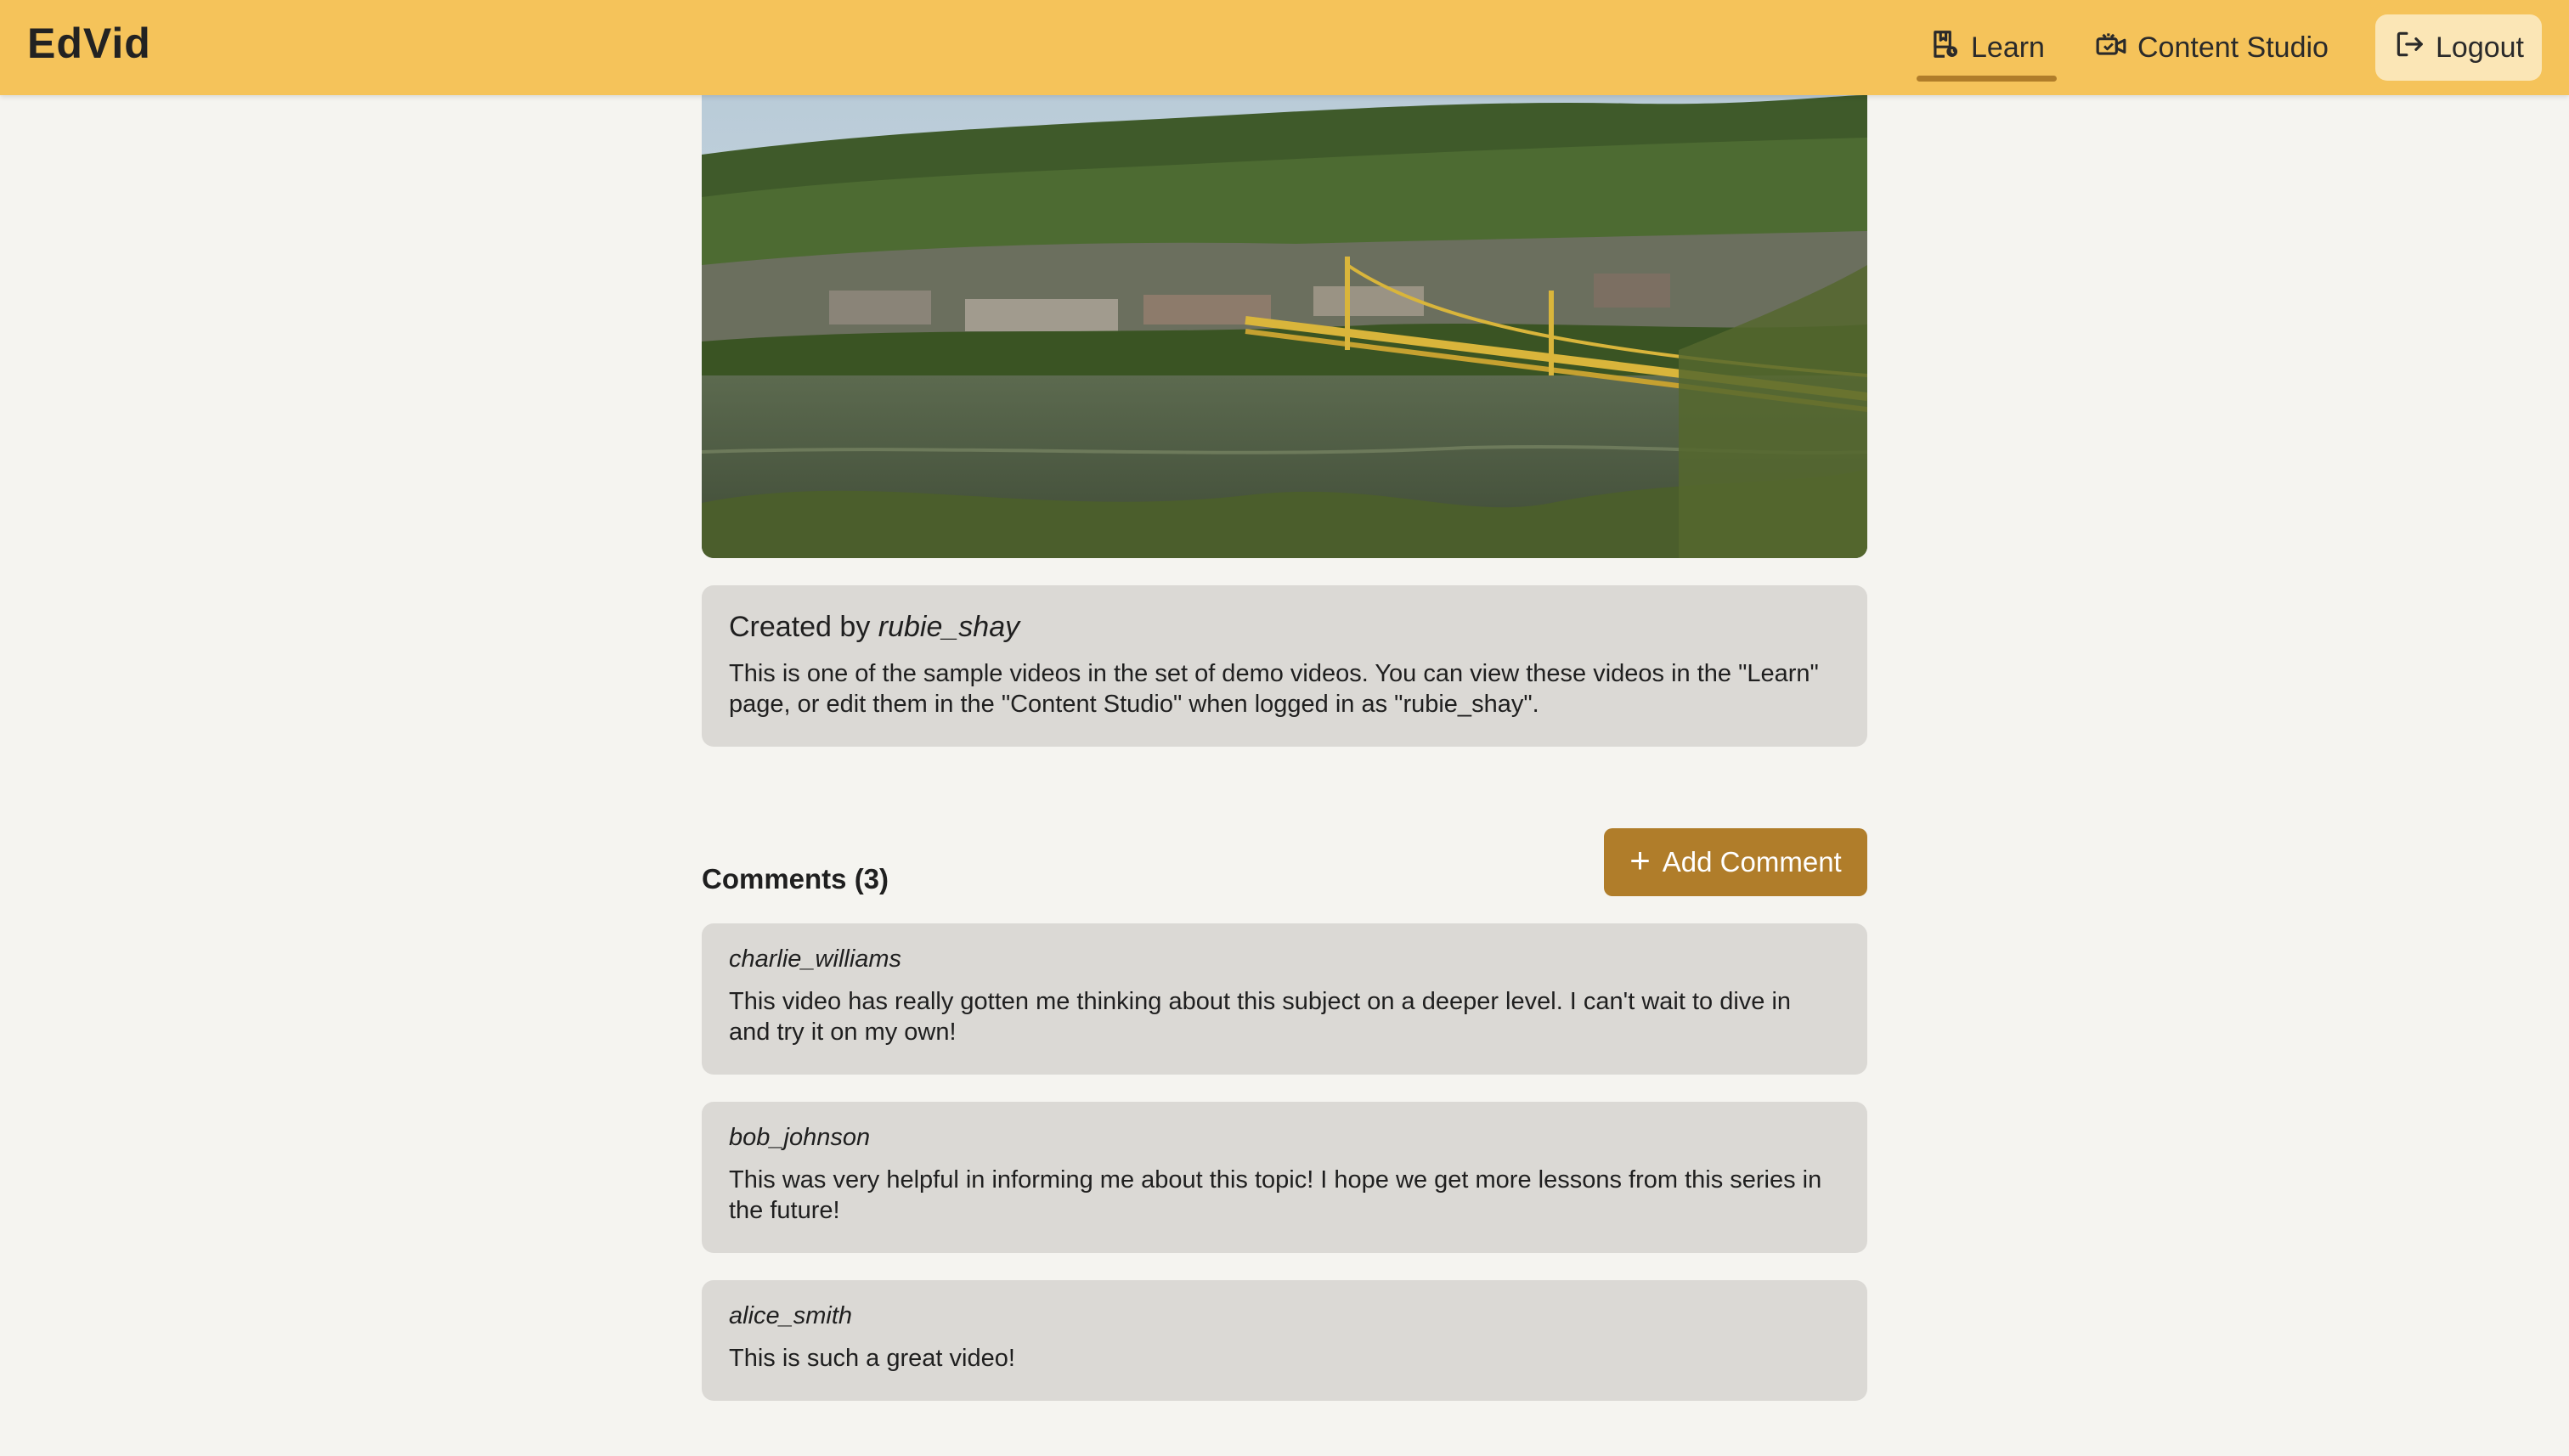 The width and height of the screenshot is (2569, 1456). Describe the element at coordinates (2409, 48) in the screenshot. I see `logout-icon` at that location.